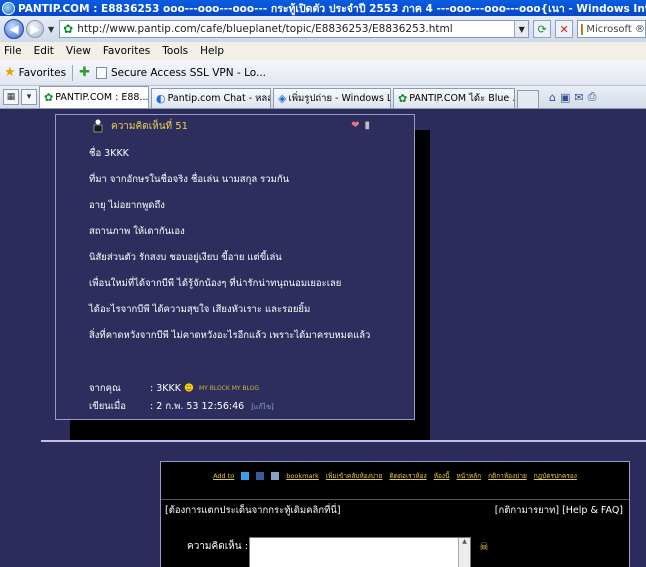 This screenshot has width=646, height=567. What do you see at coordinates (578, 97) in the screenshot?
I see `mail-icon: ✉` at bounding box center [578, 97].